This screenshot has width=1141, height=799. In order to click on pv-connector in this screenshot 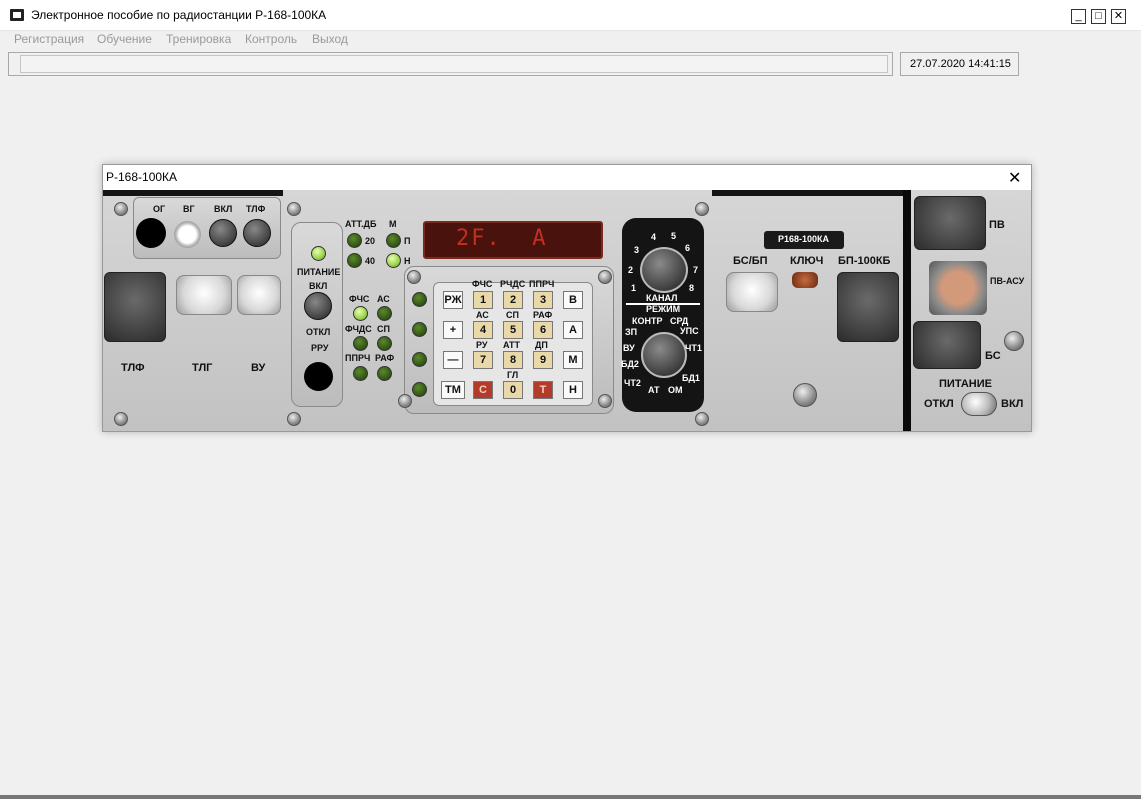, I will do `click(950, 223)`.